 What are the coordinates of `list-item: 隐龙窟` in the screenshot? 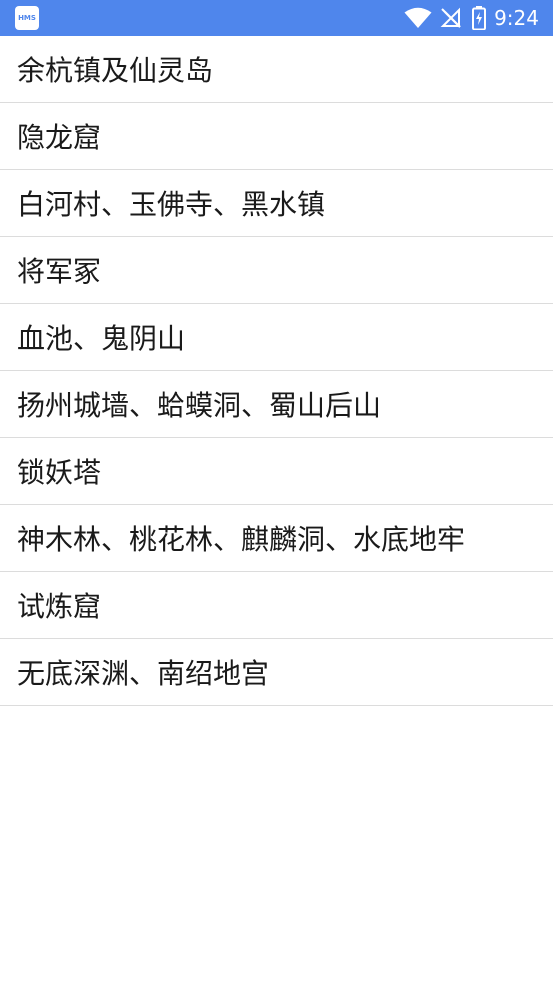 It's located at (276, 136).